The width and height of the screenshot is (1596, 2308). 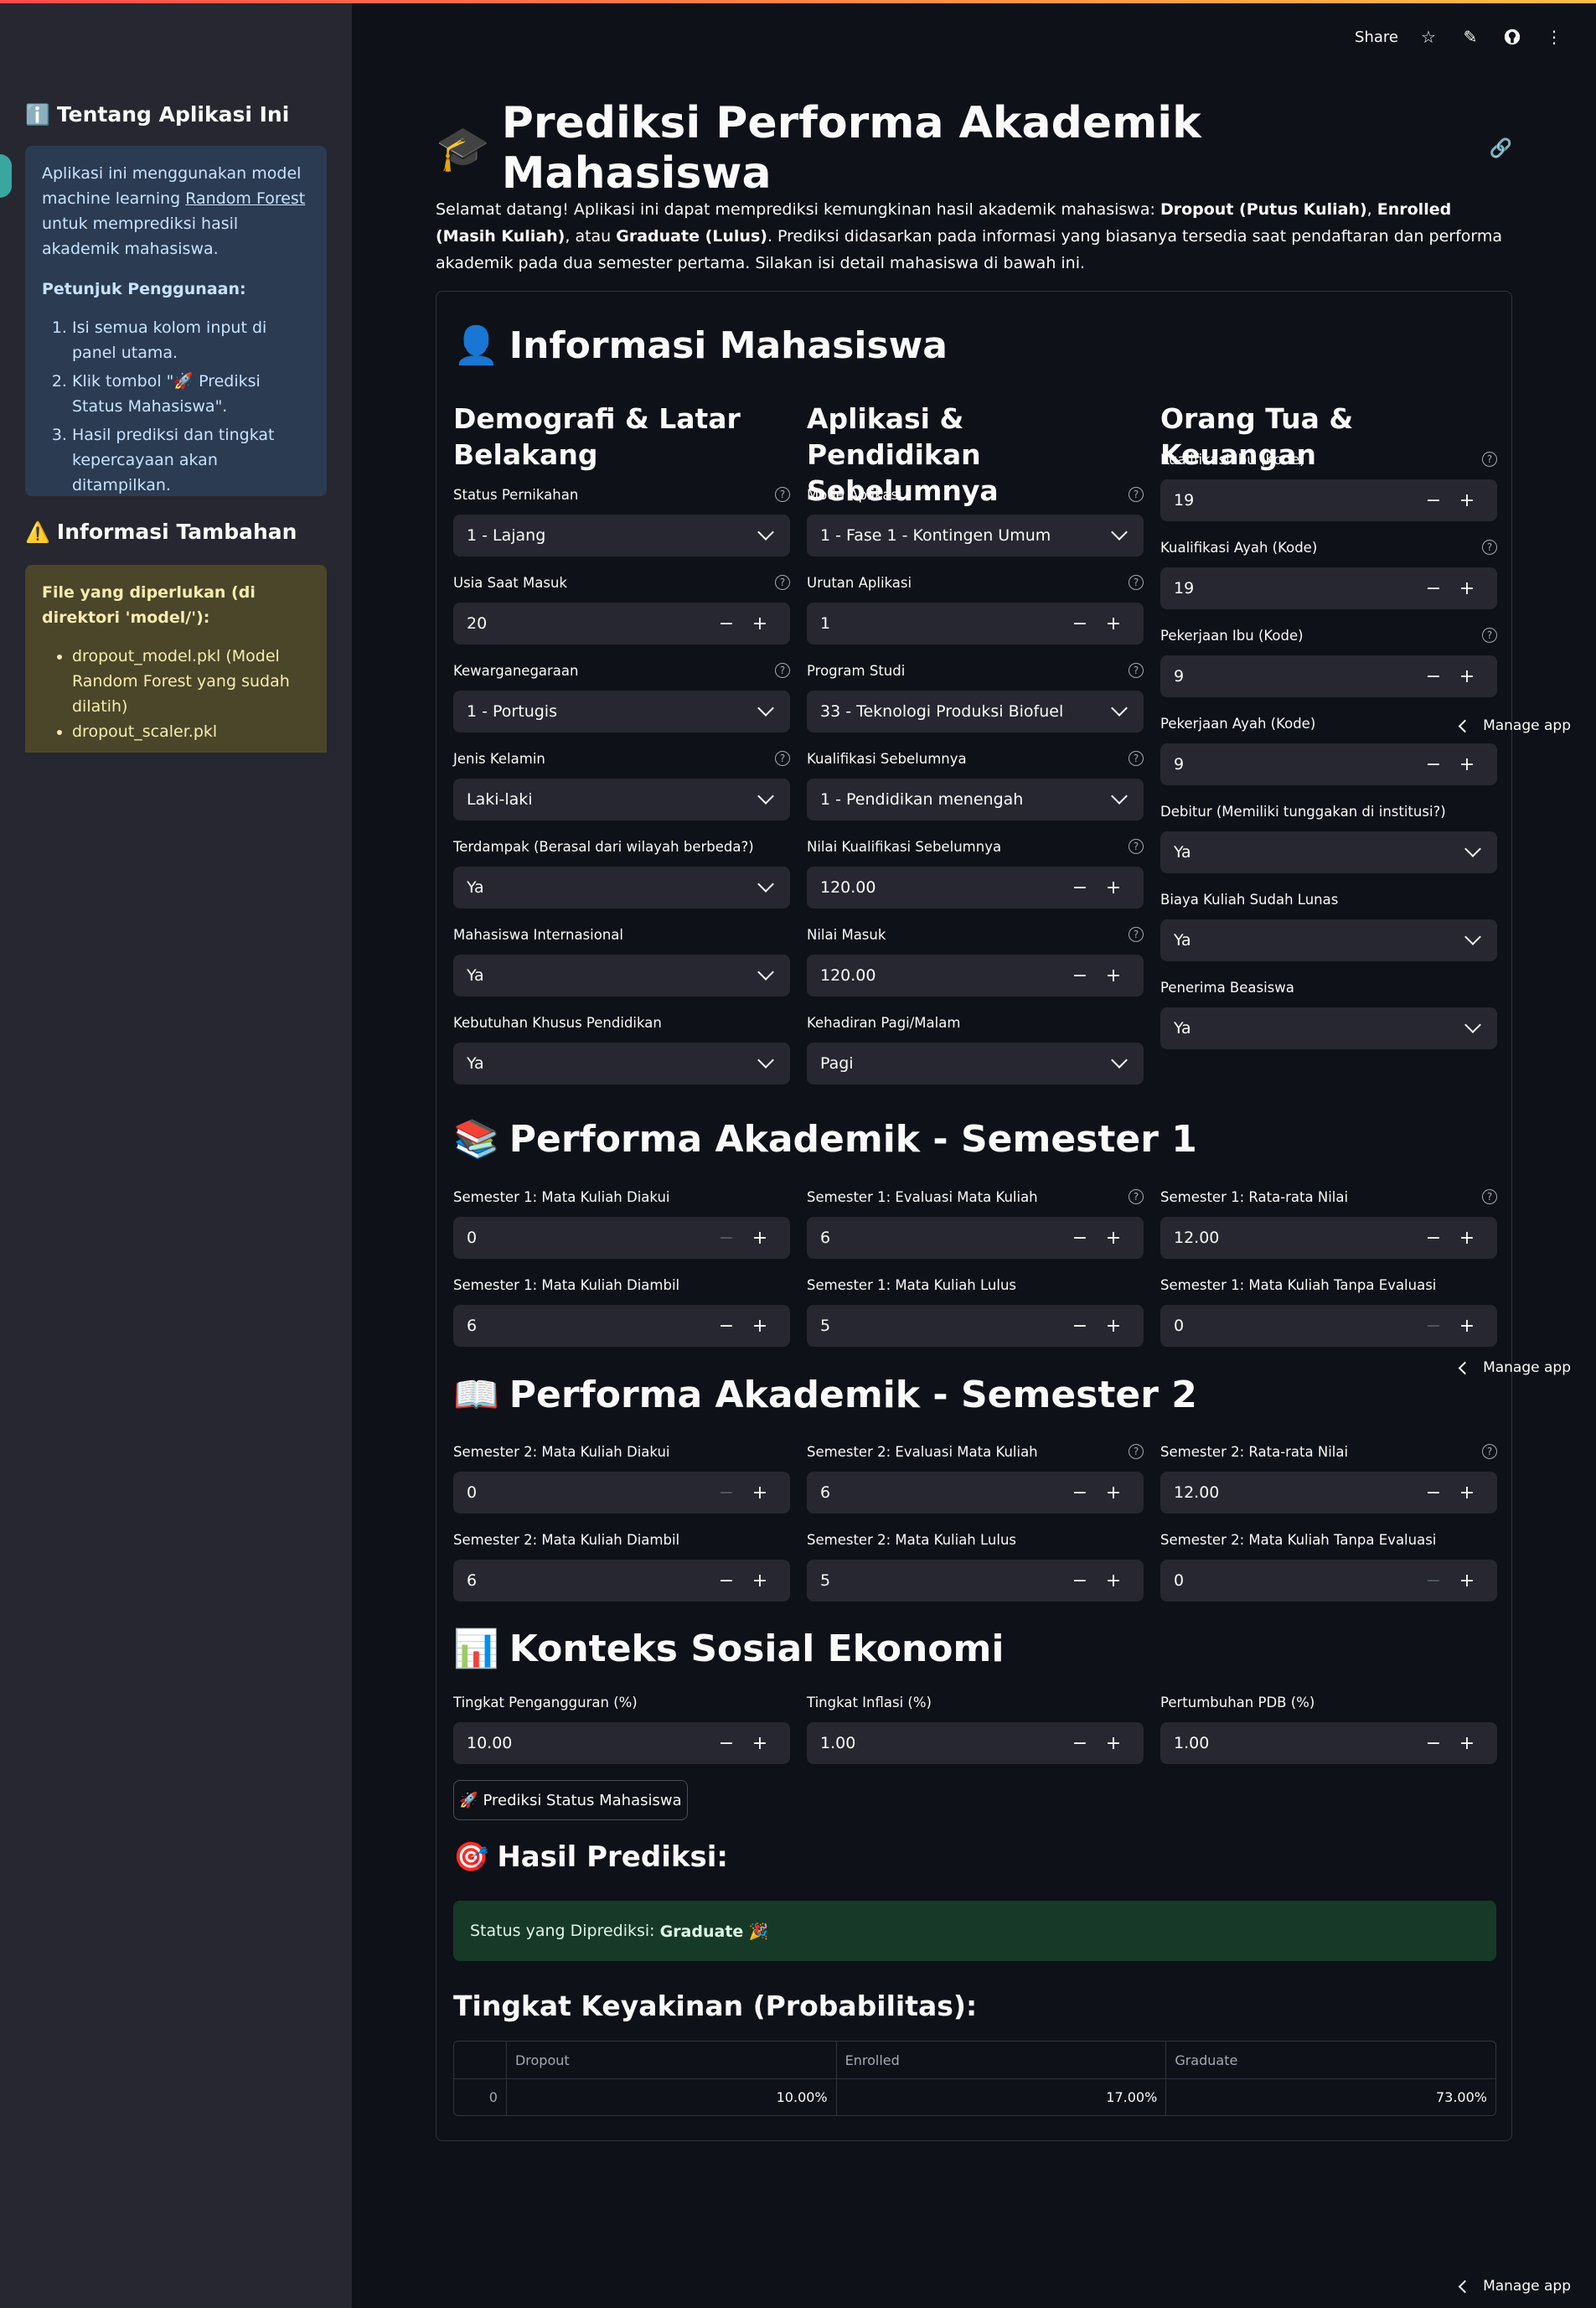 I want to click on number-input: 1.00− +, so click(x=1328, y=1743).